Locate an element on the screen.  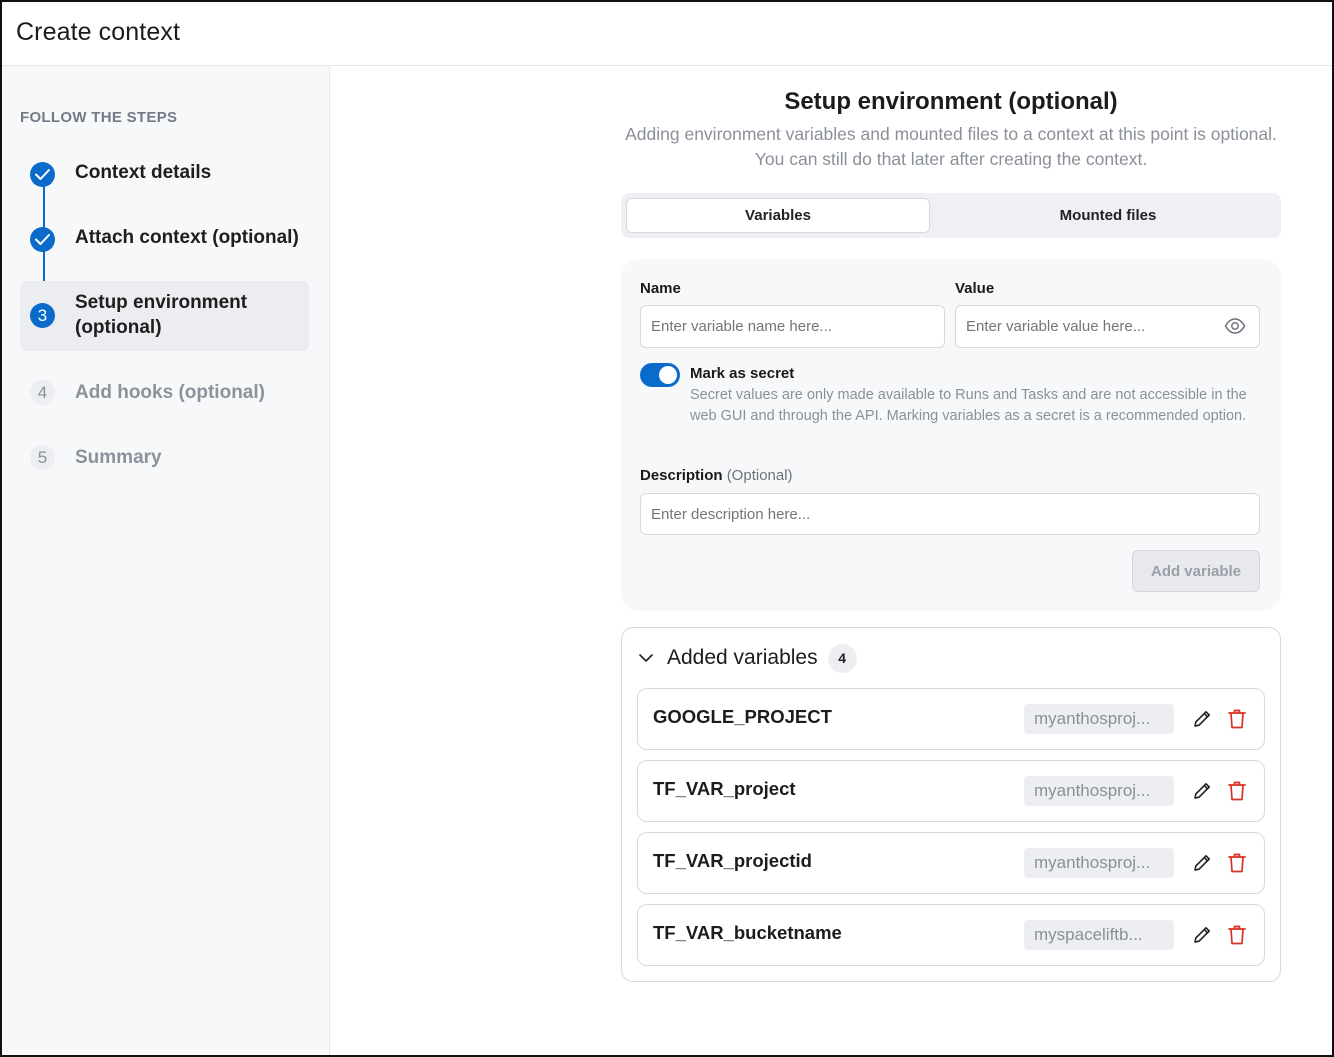
description-label-text: Description is located at coordinates (681, 475).